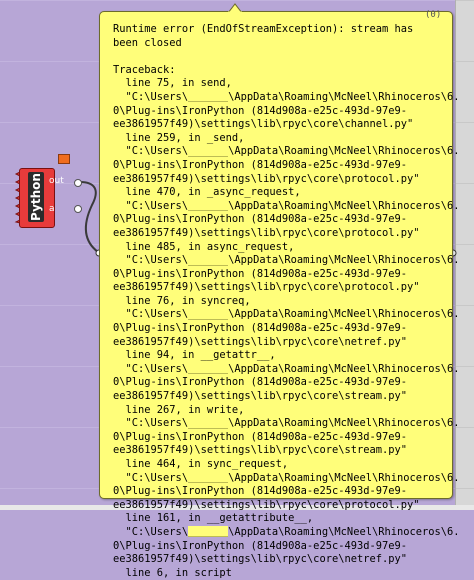 This screenshot has height=580, width=474. I want to click on error-line: line 75, in send,, so click(172, 83).